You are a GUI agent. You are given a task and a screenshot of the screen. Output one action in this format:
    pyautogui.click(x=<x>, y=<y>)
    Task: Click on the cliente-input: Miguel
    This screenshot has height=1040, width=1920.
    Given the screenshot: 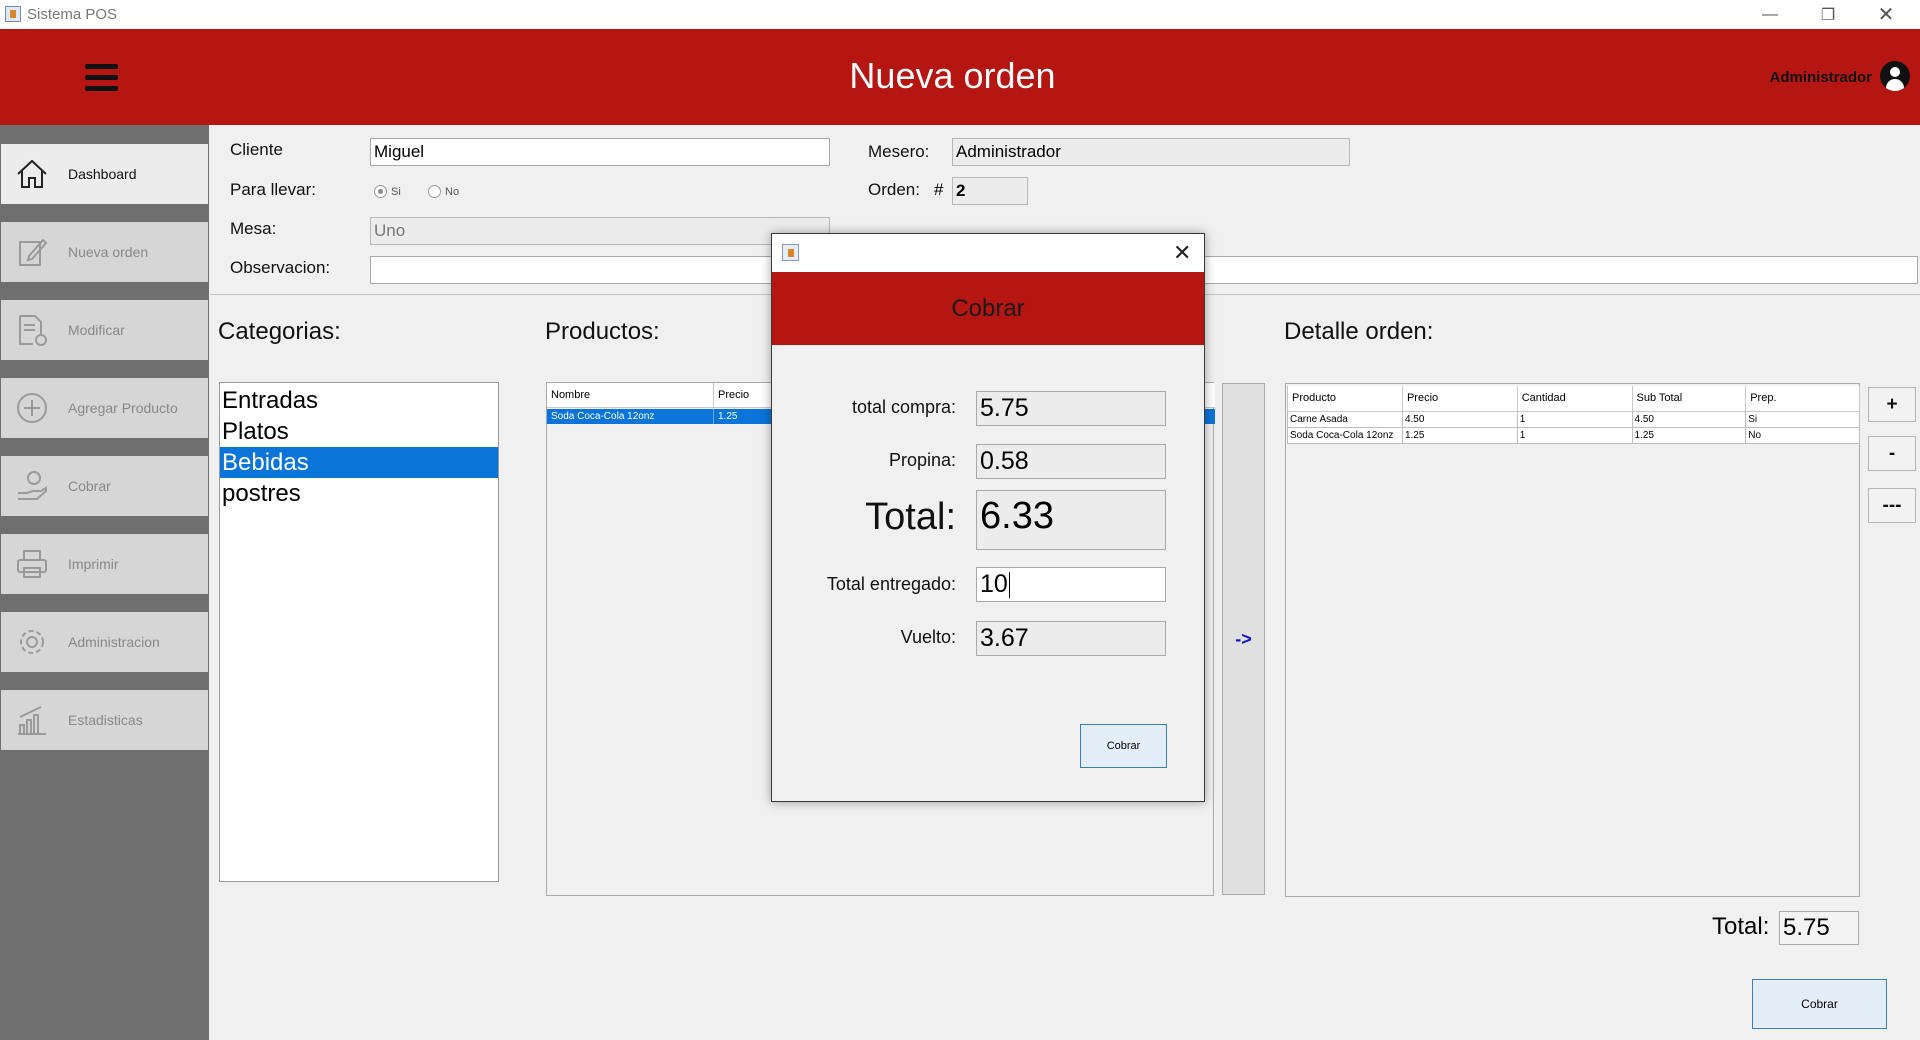 What is the action you would take?
    pyautogui.click(x=600, y=152)
    